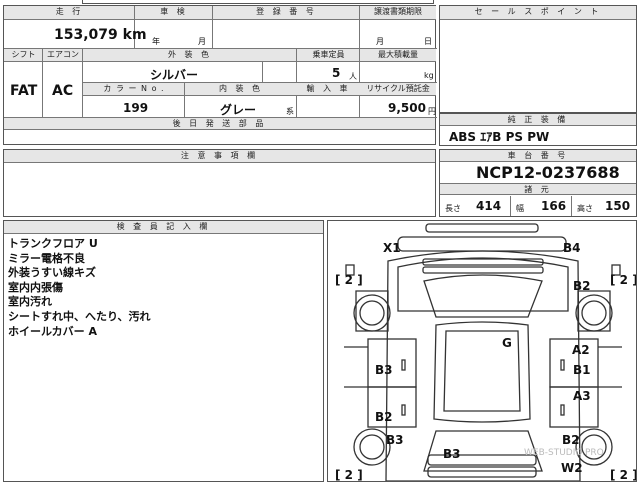  I want to click on header-sales-point: セ ー ル ス ポ イ ン ト, so click(538, 13).